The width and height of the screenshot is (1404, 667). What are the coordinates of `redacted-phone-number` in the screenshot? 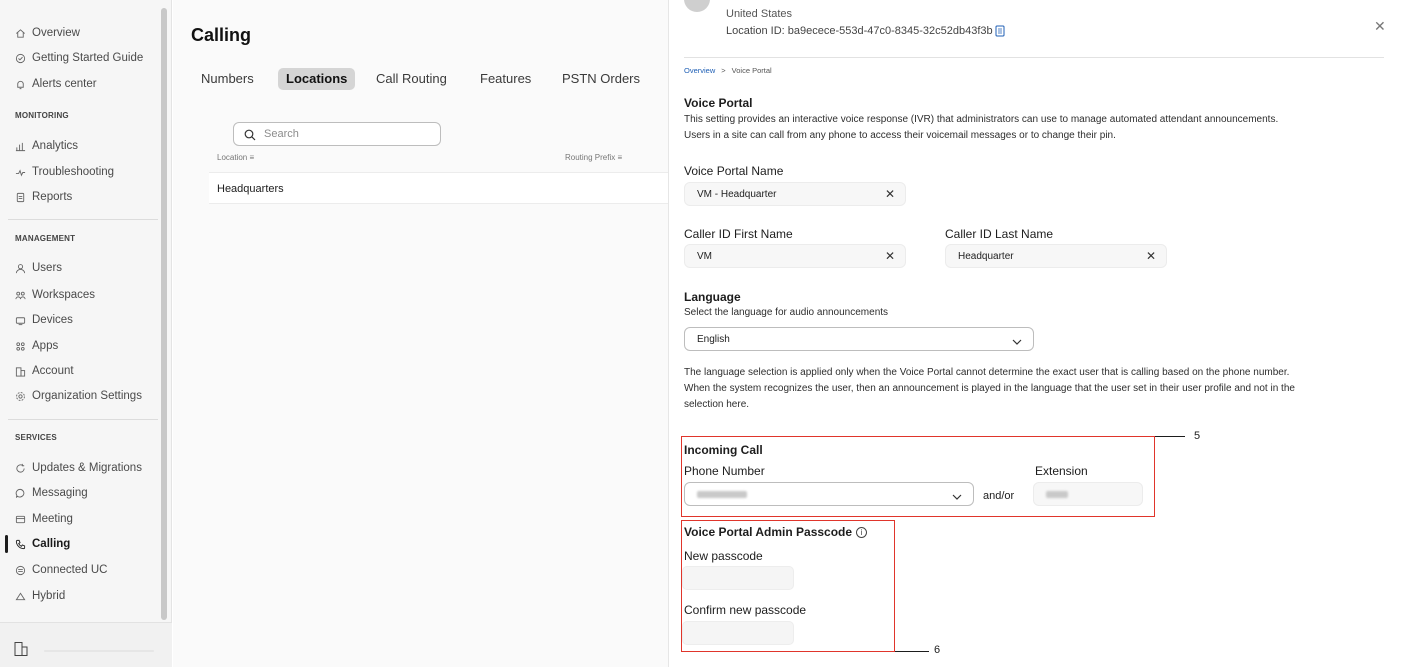 It's located at (722, 494).